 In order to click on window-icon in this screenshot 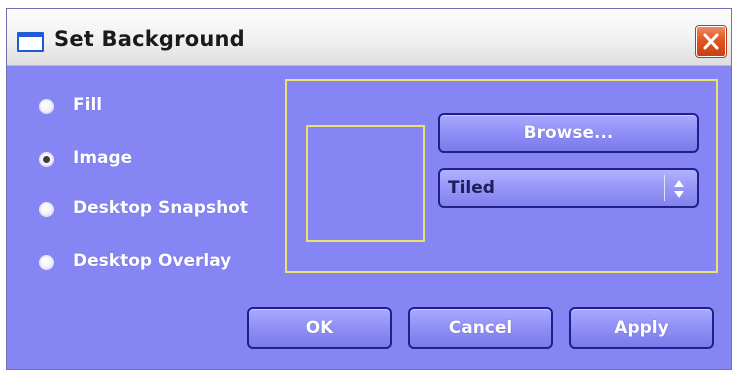, I will do `click(30, 42)`.